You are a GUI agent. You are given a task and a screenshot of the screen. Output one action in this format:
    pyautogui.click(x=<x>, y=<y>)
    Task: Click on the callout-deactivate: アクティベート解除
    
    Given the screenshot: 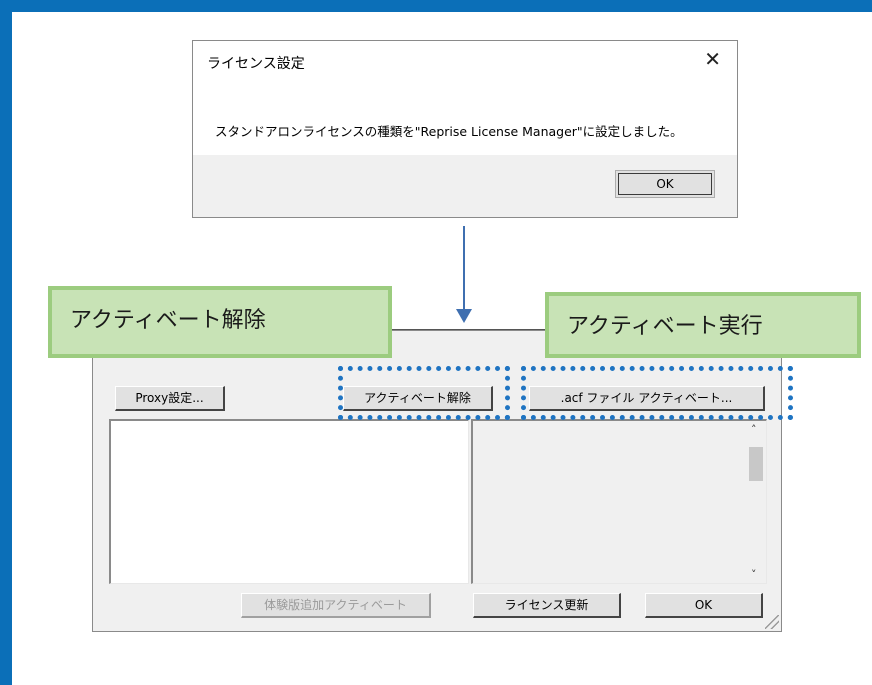 What is the action you would take?
    pyautogui.click(x=220, y=322)
    